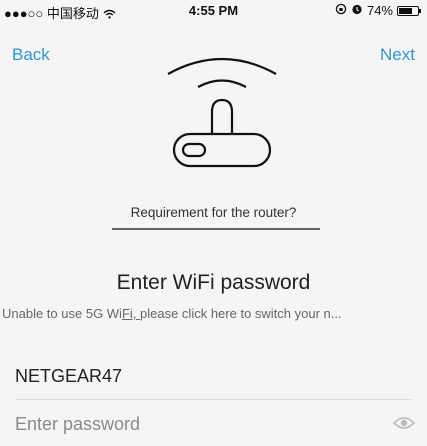  What do you see at coordinates (69, 376) in the screenshot?
I see `ssid-value: NETGEAR47` at bounding box center [69, 376].